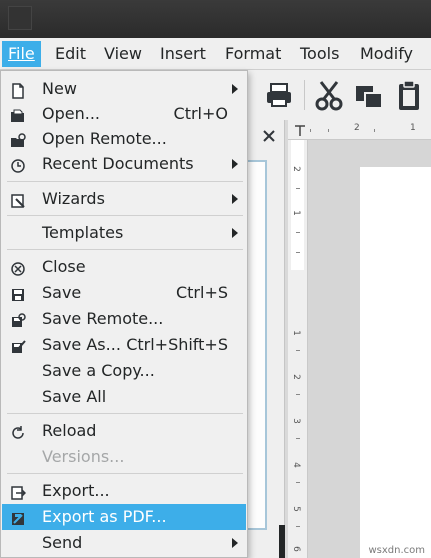  Describe the element at coordinates (300, 130) in the screenshot. I see `tab-stop-icon` at that location.